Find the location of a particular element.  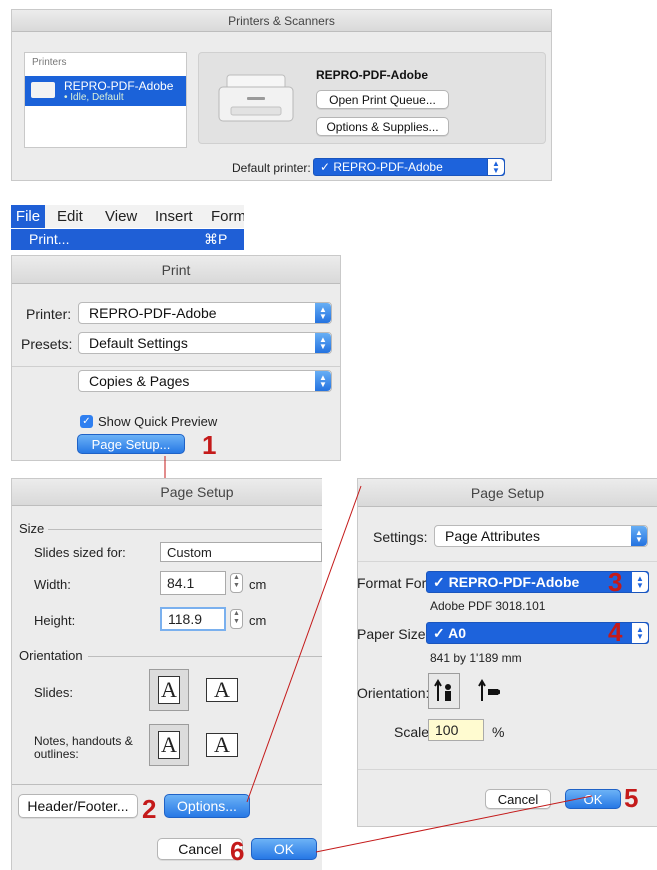

height-value: 118.9 is located at coordinates (185, 619).